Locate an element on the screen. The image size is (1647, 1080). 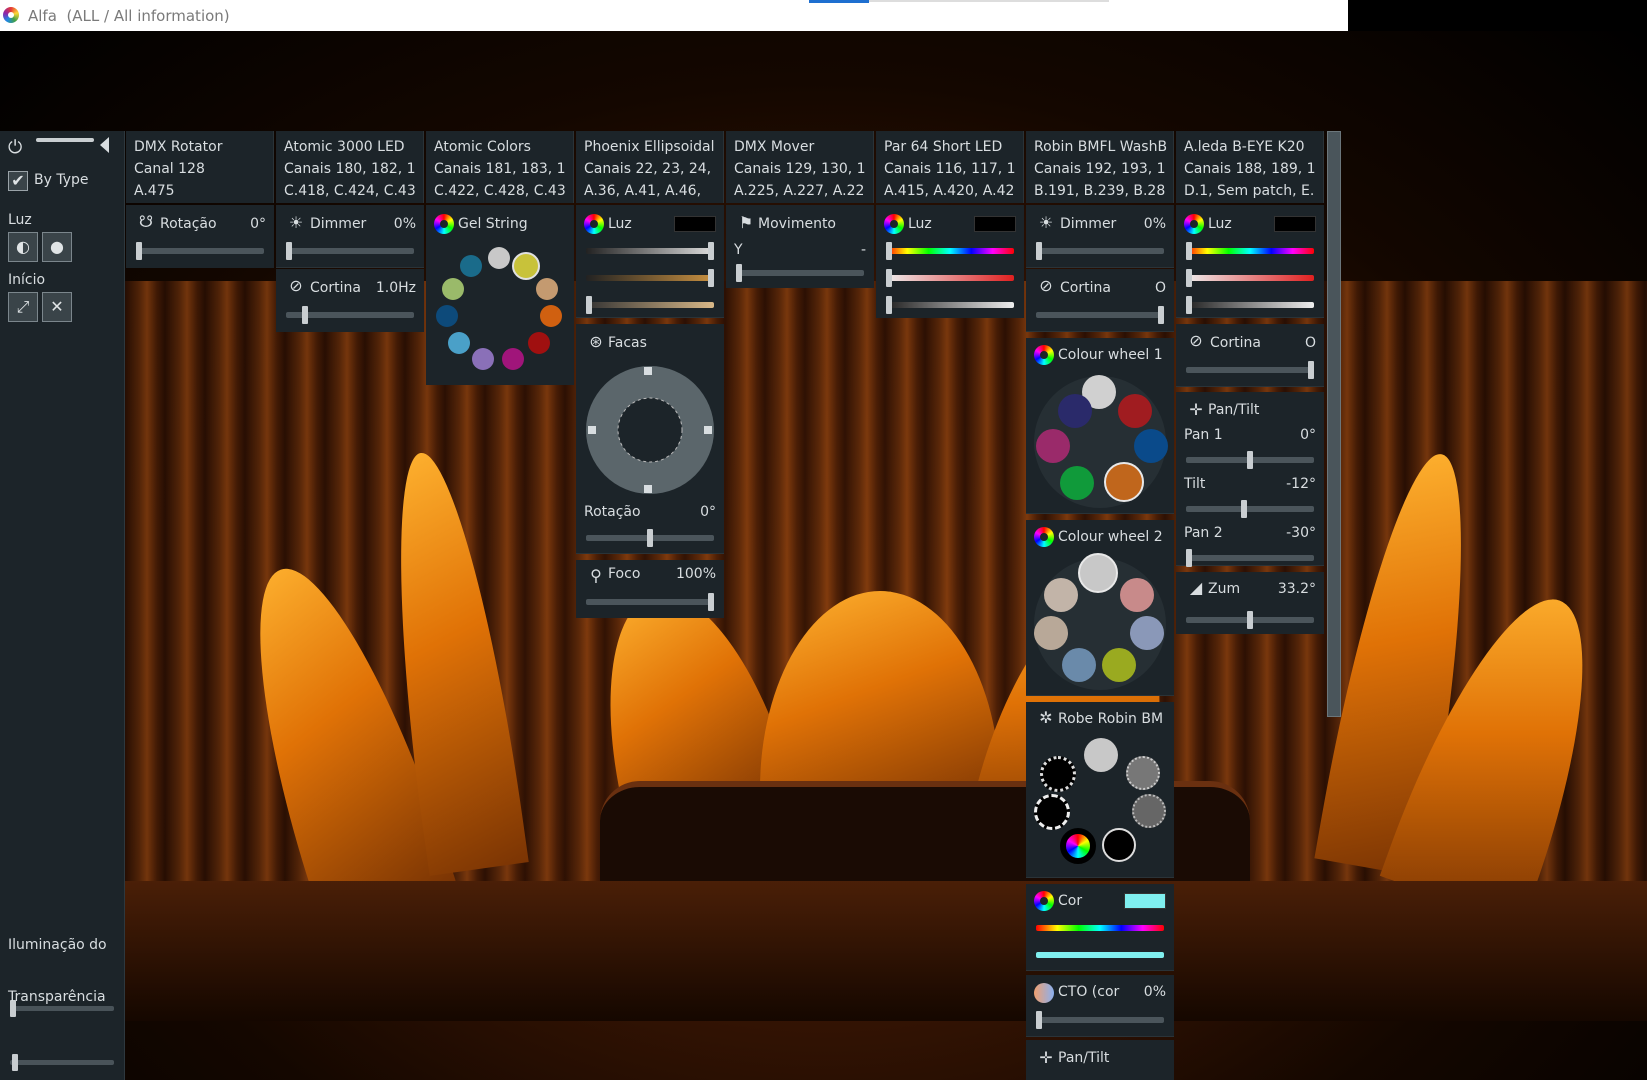
movimento-y-slider is located at coordinates (800, 273).